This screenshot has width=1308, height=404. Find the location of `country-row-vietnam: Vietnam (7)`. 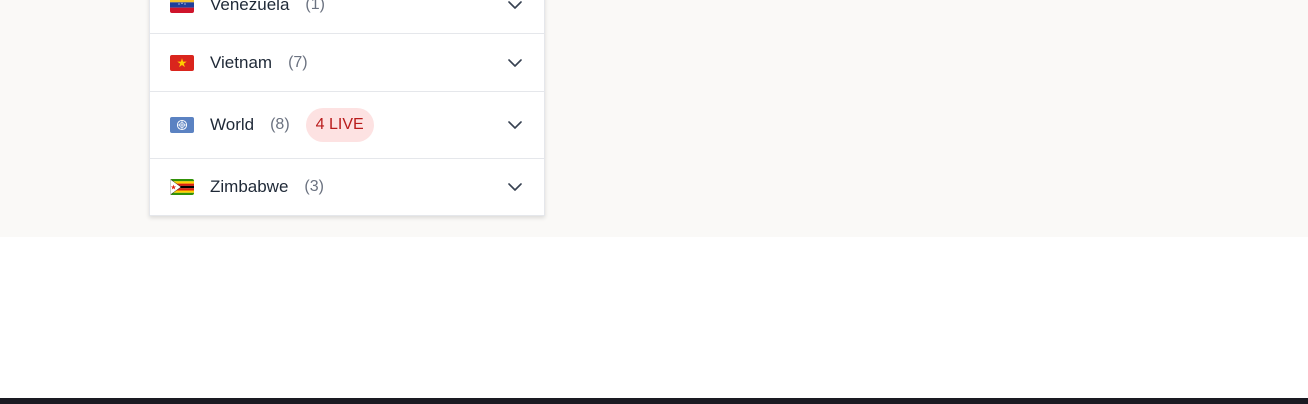

country-row-vietnam: Vietnam (7) is located at coordinates (347, 63).